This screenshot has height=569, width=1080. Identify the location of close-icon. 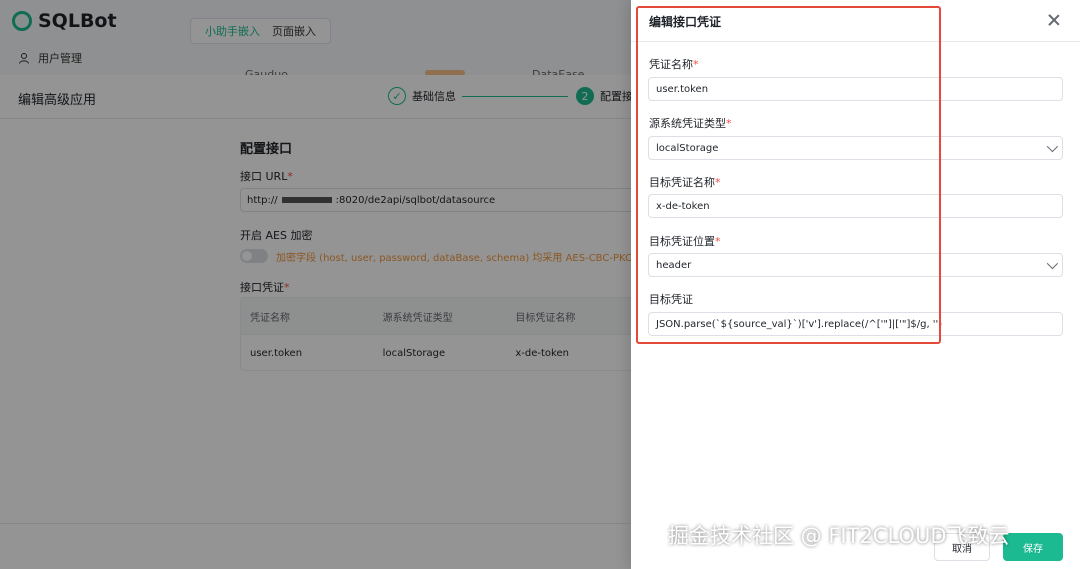
(1054, 20).